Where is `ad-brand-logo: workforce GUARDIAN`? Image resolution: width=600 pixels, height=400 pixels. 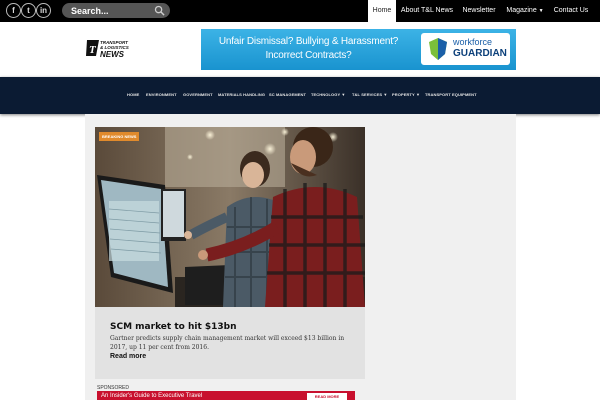
ad-brand-logo: workforce GUARDIAN is located at coordinates (465, 49).